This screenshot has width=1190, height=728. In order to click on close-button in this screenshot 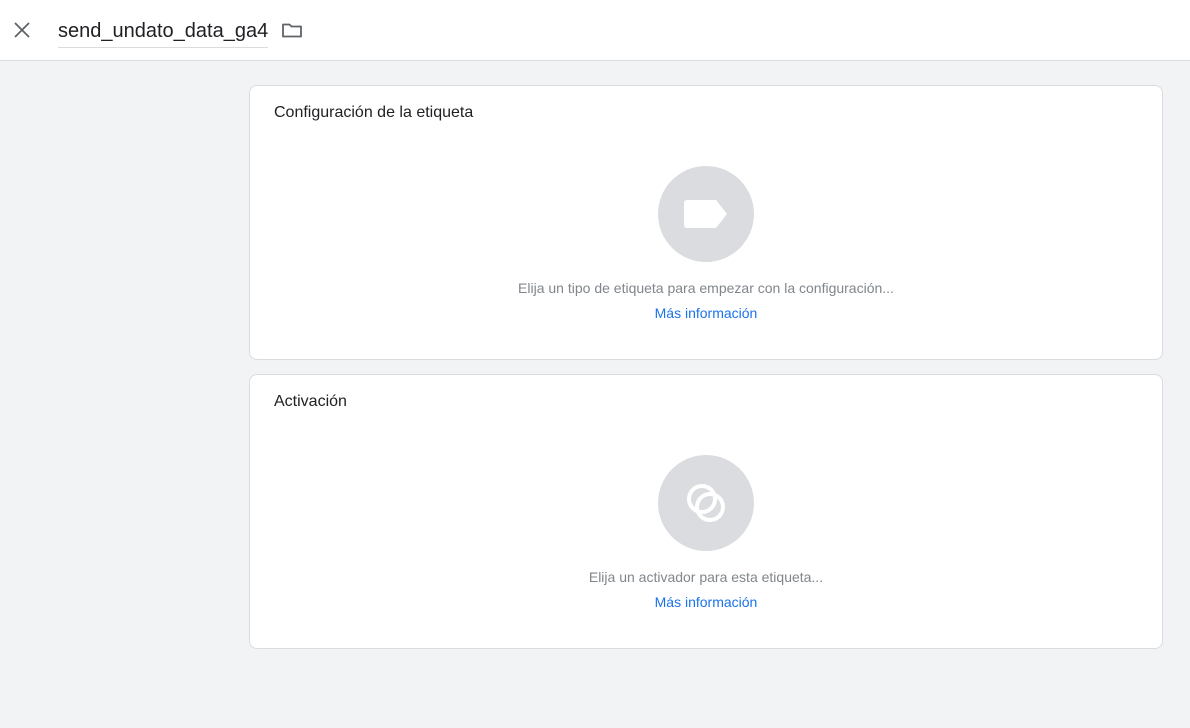, I will do `click(22, 30)`.